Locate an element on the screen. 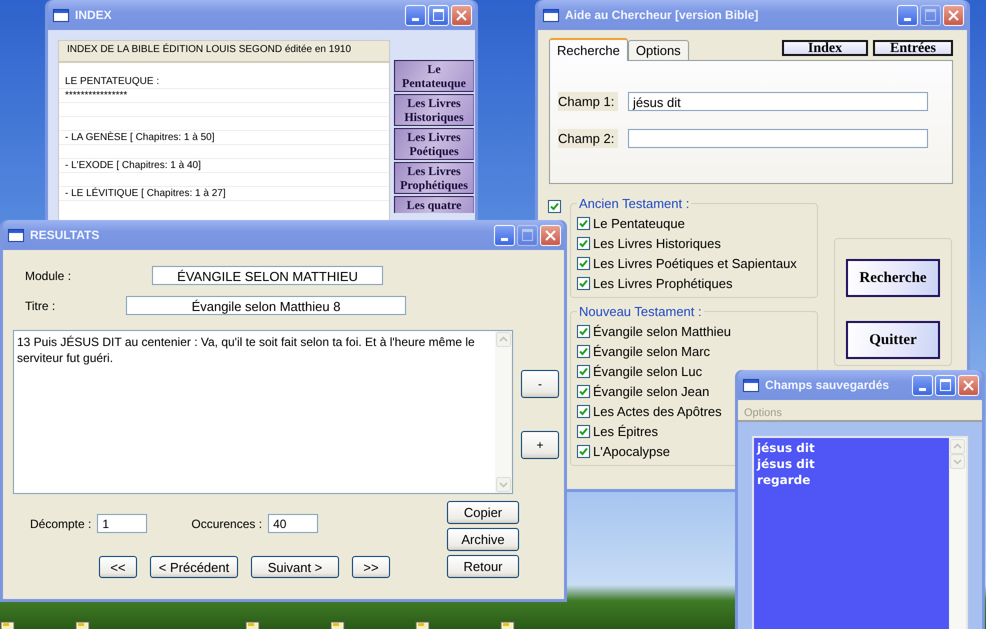  text-field: ÉVANGILE SELON MATTHIEU is located at coordinates (267, 275).